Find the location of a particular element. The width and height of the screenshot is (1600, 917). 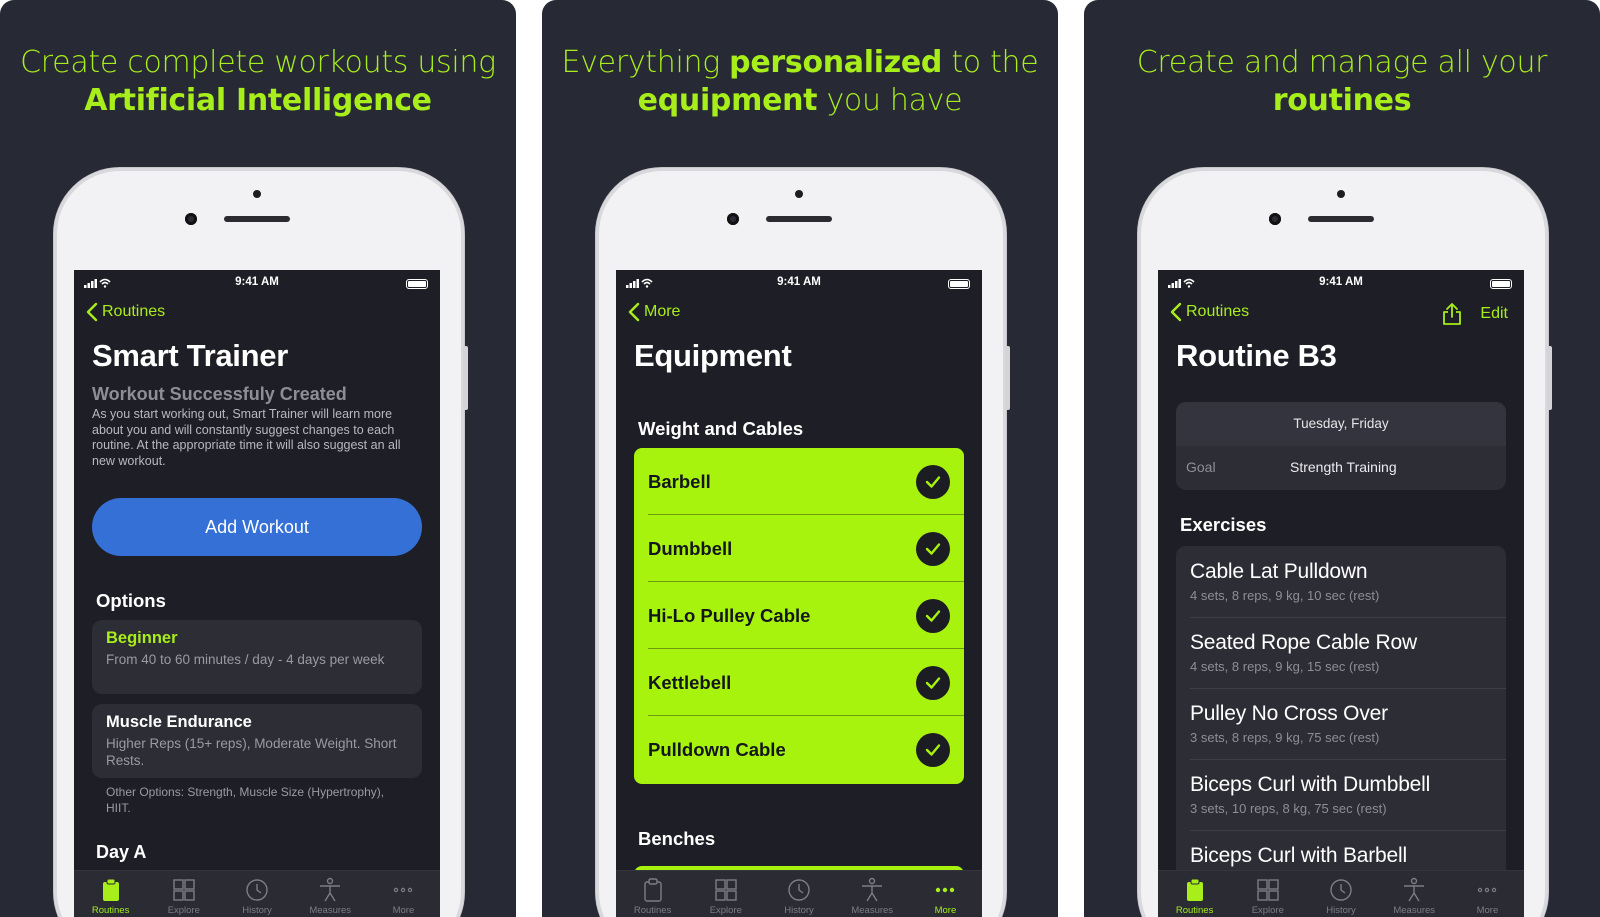

exercise-detail: 4 sets, 8 reps, 9 kg, 10 sec (rest) is located at coordinates (1285, 595).